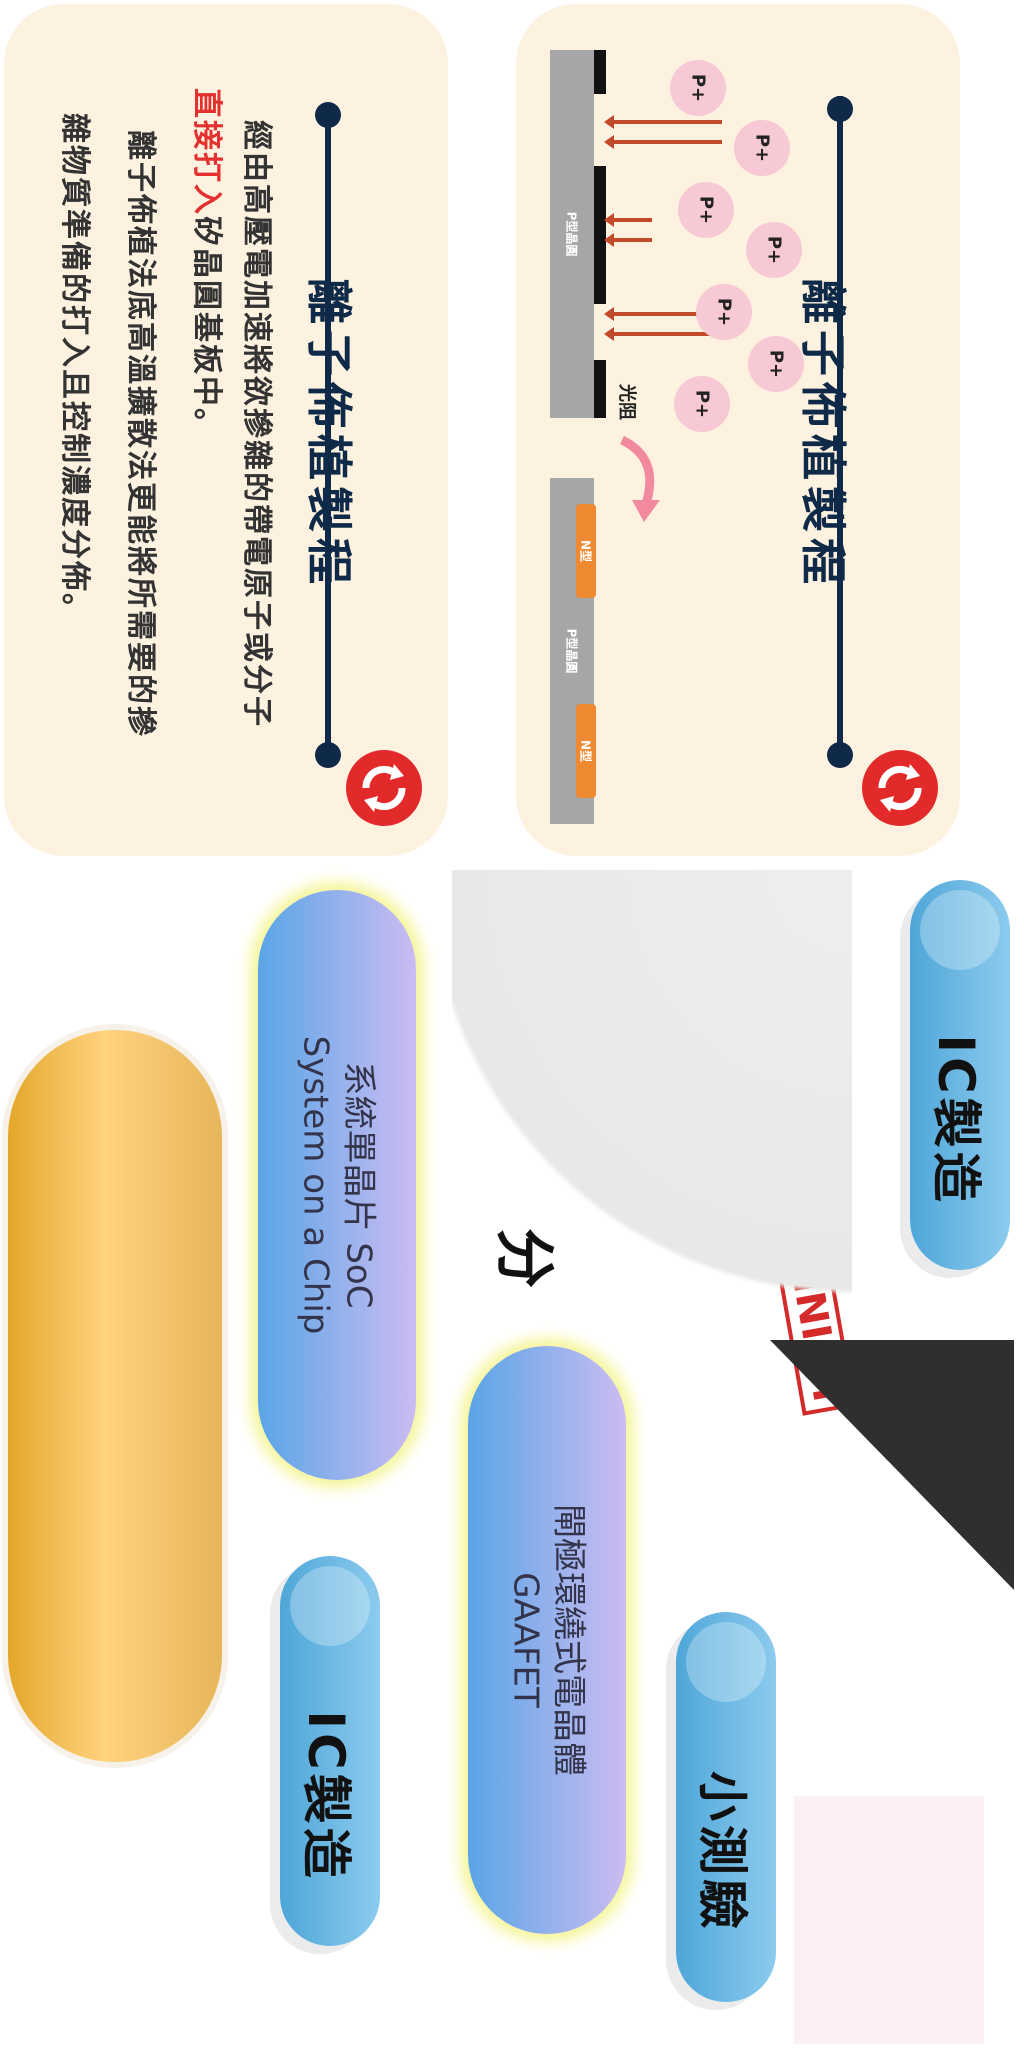 The width and height of the screenshot is (1024, 2048). Describe the element at coordinates (823, 434) in the screenshot. I see `card-title: 離子佈植製程` at that location.